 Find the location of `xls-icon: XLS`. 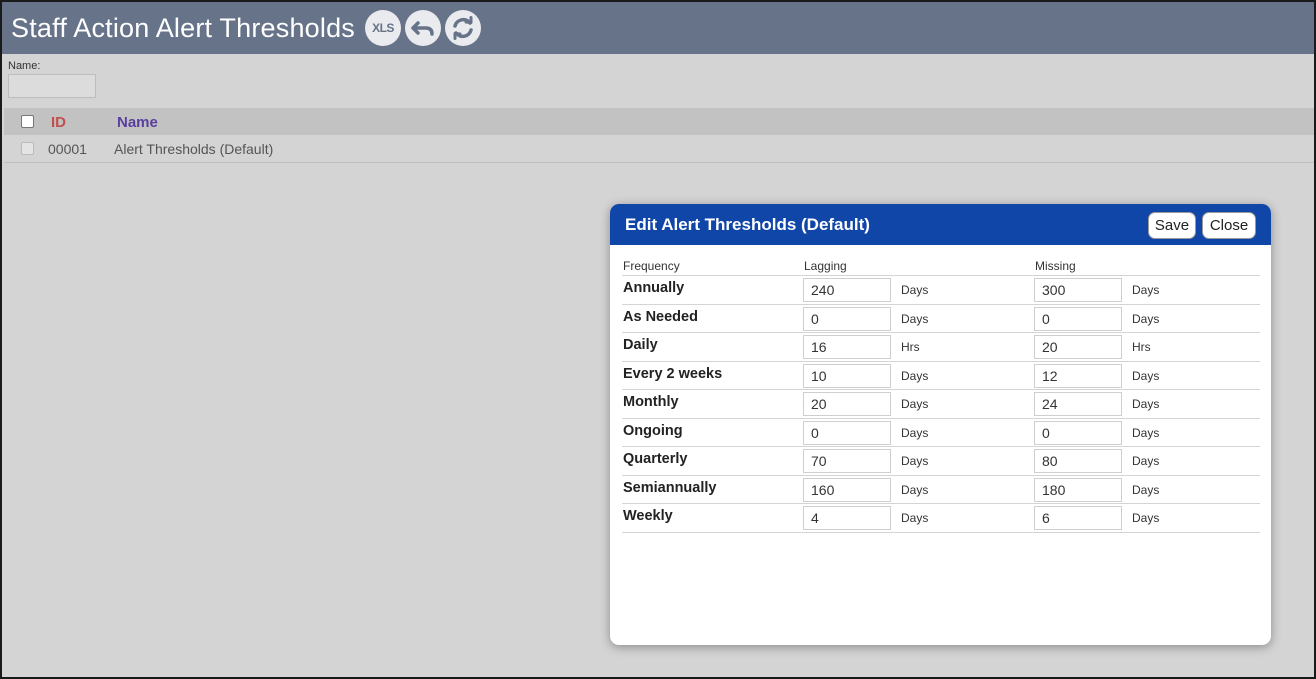

xls-icon: XLS is located at coordinates (383, 28).